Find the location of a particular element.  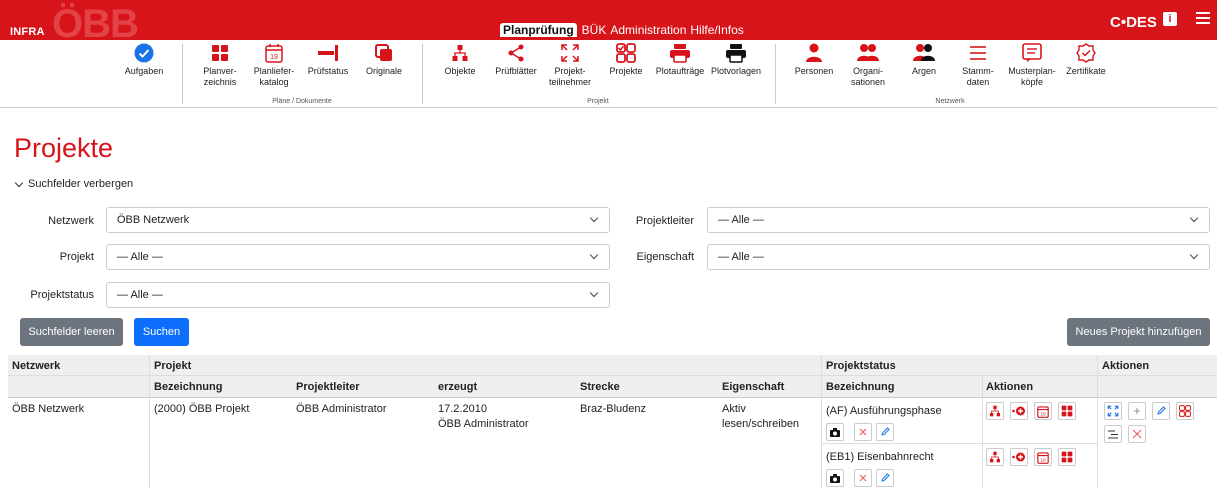

cell-strecke: Braz-Bludenz is located at coordinates (613, 409).